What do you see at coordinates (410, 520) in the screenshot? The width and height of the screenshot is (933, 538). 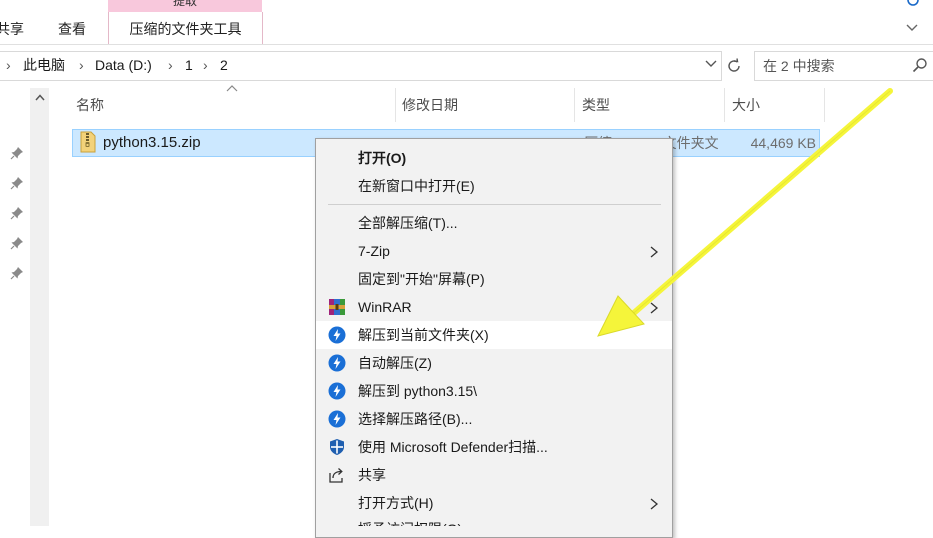 I see `menu-item-label: 授予访问权限(G)` at bounding box center [410, 520].